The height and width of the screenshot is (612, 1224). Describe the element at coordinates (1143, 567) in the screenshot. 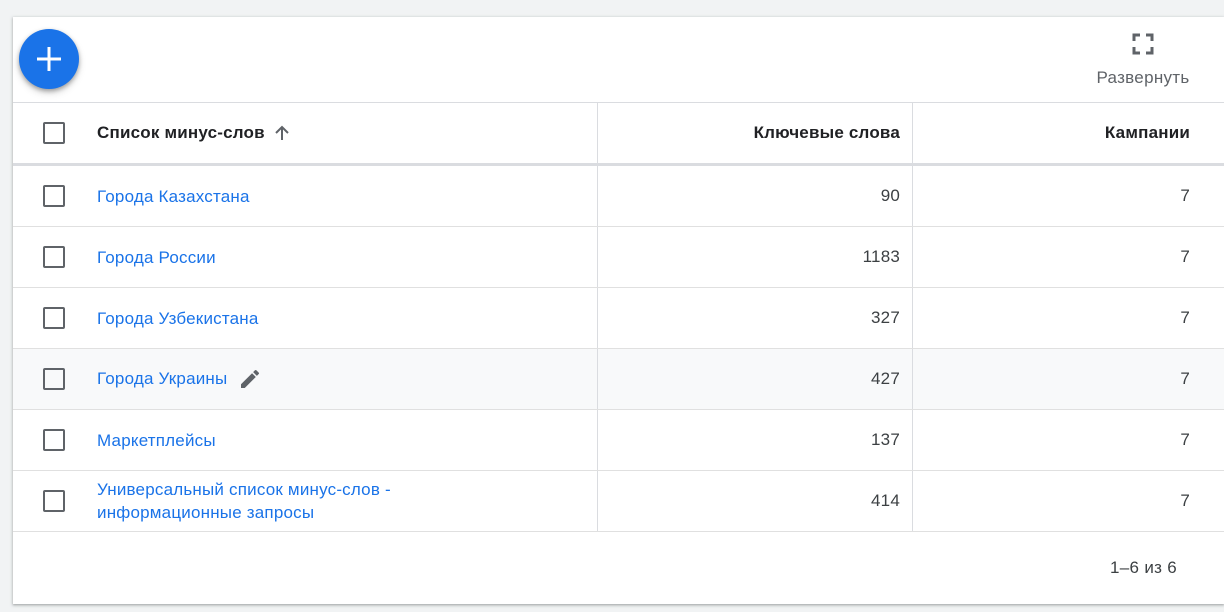

I see `pagination-summary: 1–6 из 6` at that location.